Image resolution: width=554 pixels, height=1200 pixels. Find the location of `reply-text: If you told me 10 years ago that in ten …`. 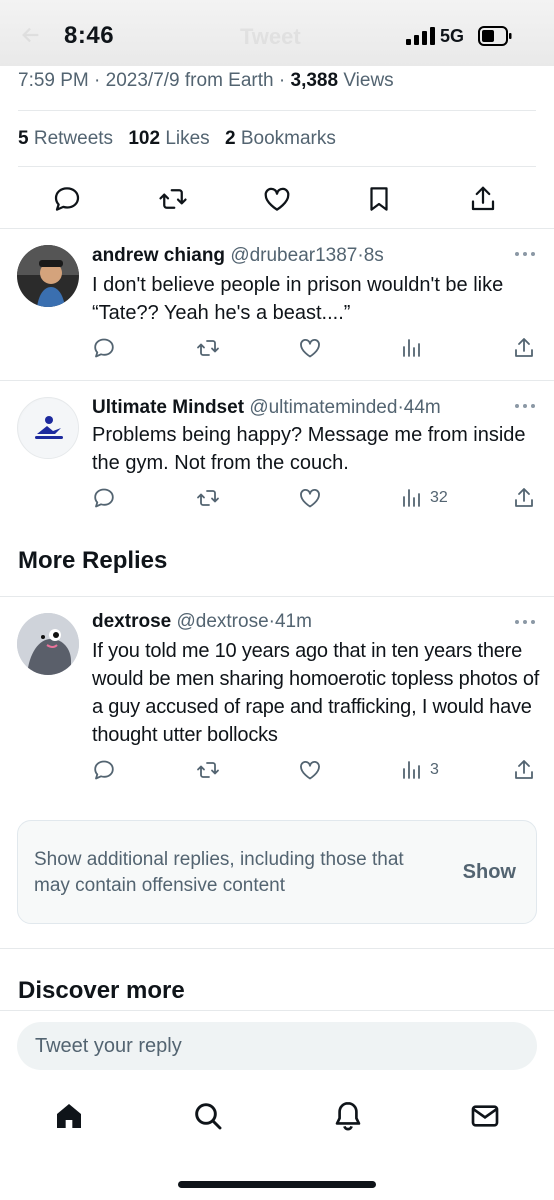

reply-text: If you told me 10 years ago that in ten … is located at coordinates (316, 693).